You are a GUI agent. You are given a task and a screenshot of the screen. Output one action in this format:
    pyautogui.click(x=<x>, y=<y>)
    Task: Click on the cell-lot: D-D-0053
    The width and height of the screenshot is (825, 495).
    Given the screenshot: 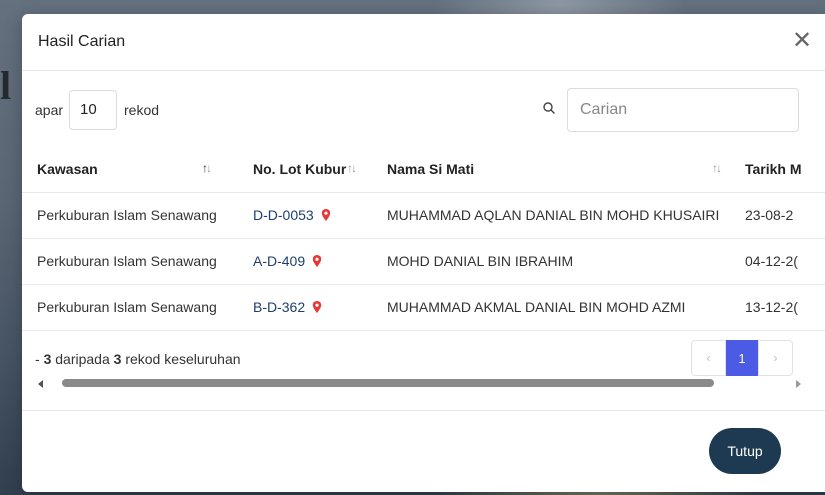 What is the action you would take?
    pyautogui.click(x=317, y=215)
    